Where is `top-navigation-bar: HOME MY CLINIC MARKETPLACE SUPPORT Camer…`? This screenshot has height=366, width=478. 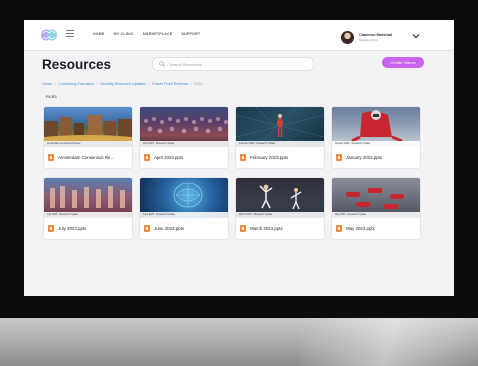 top-navigation-bar: HOME MY CLINIC MARKETPLACE SUPPORT Camer… is located at coordinates (239, 35).